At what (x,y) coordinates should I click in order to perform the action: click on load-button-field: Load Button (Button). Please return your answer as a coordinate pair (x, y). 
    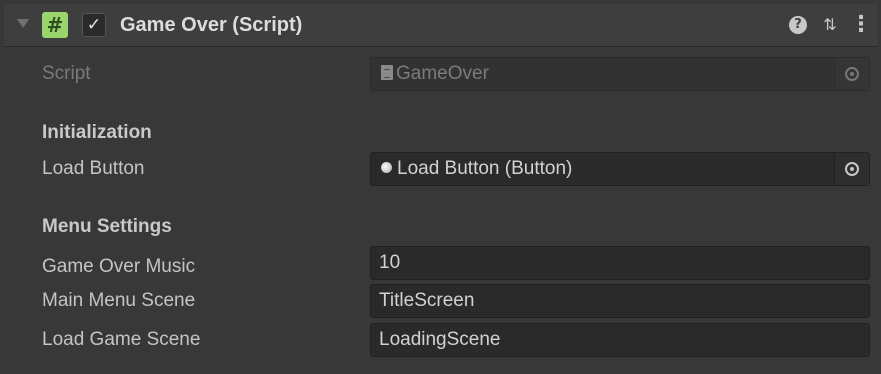
    Looking at the image, I should click on (620, 169).